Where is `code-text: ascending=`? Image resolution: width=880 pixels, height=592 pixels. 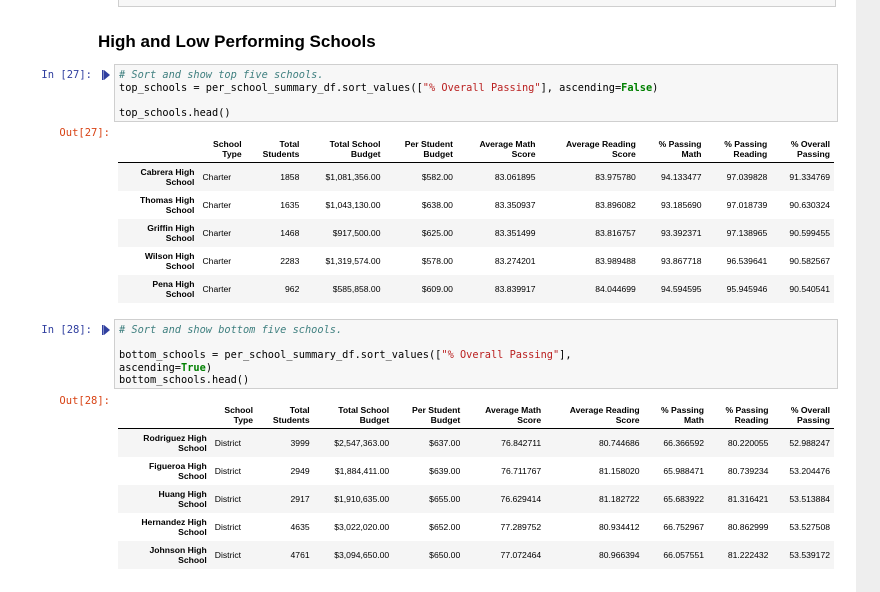
code-text: ascending= is located at coordinates (150, 367).